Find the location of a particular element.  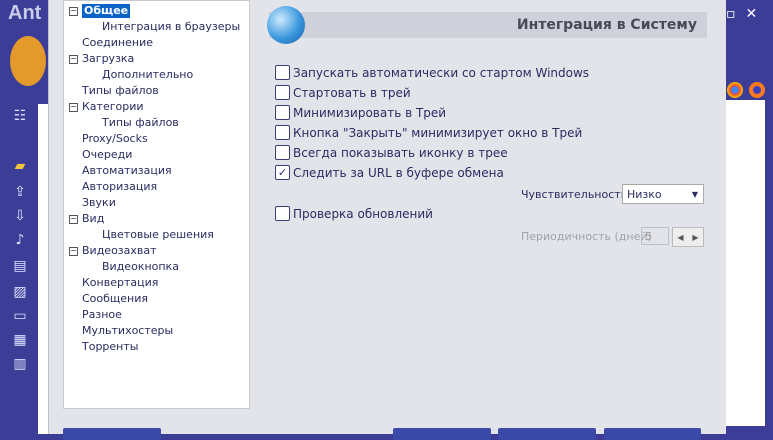

folder-icon: ▰ is located at coordinates (20, 166).